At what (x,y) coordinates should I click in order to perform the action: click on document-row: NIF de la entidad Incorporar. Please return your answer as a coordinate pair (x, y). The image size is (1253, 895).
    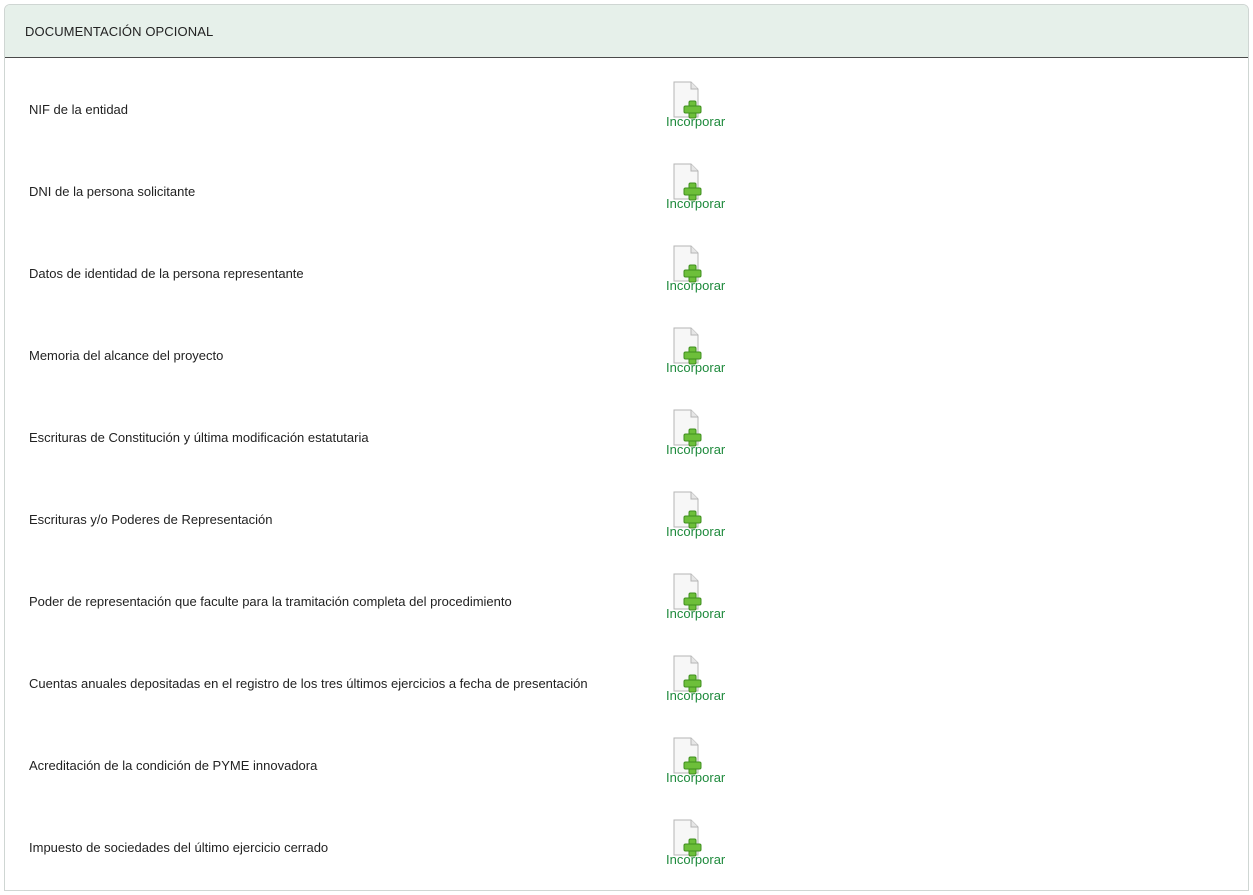
    Looking at the image, I should click on (626, 99).